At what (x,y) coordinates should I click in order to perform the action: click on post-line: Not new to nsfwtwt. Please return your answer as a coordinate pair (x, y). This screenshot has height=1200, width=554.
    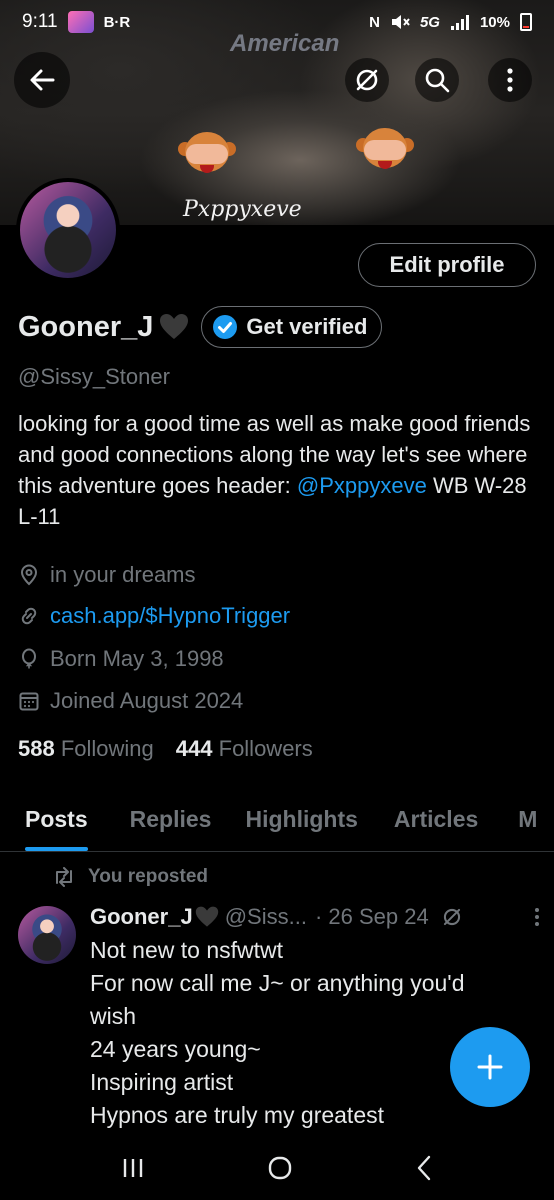
    Looking at the image, I should click on (187, 950).